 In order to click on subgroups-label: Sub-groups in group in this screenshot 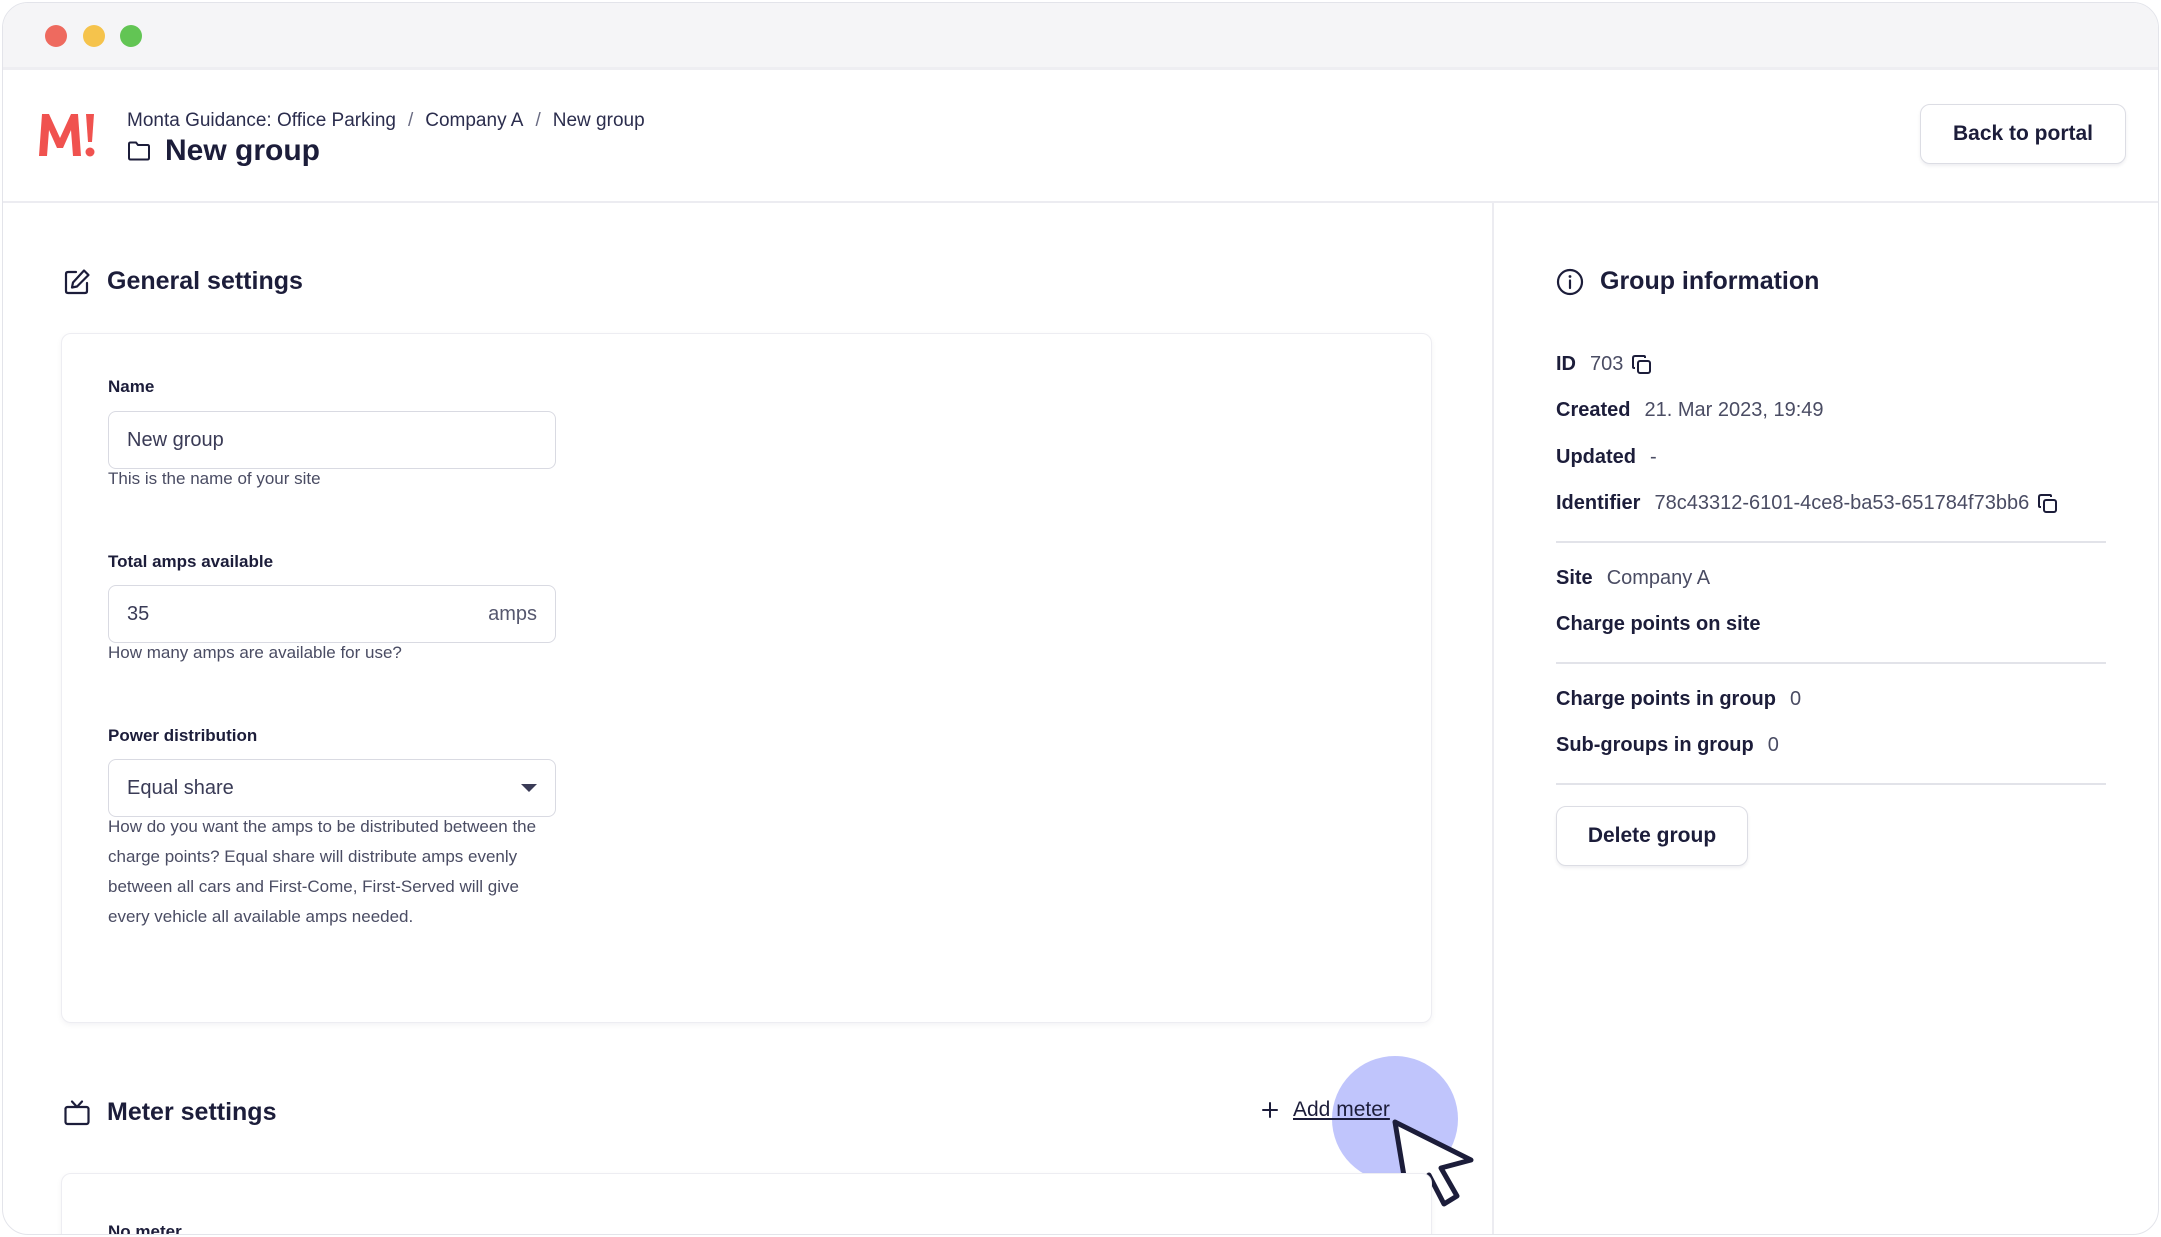, I will do `click(1655, 745)`.